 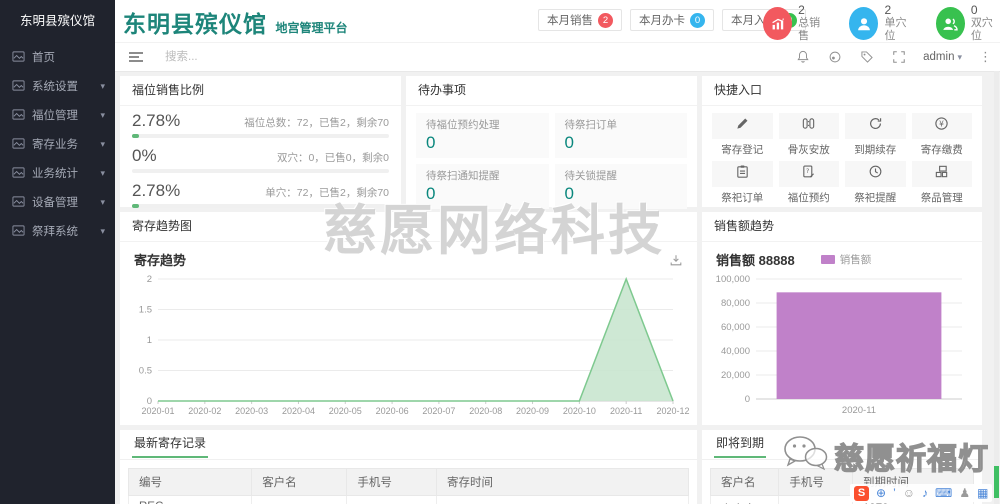 What do you see at coordinates (808, 135) in the screenshot?
I see `quick-entry-ash-placement: 骨灰安放` at bounding box center [808, 135].